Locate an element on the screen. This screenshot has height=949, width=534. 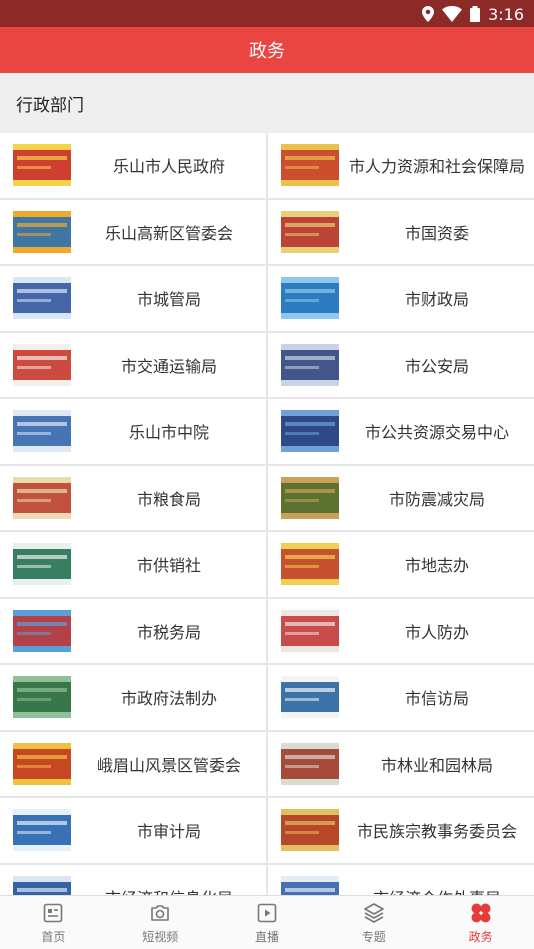
department-name: 市审计局 is located at coordinates (168, 832).